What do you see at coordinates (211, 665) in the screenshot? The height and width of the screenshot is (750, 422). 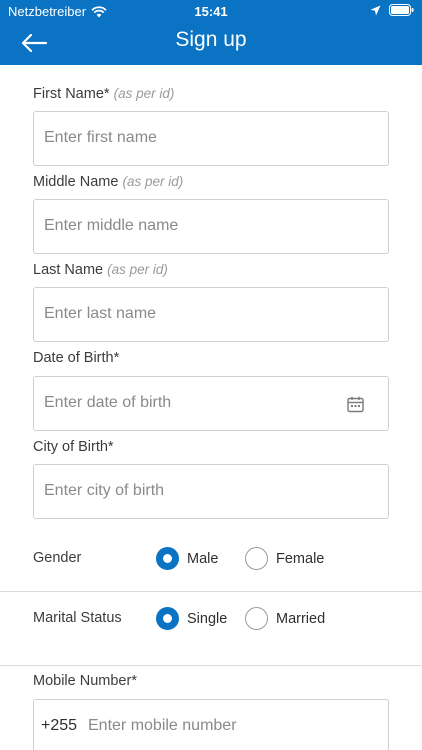 I see `divider` at bounding box center [211, 665].